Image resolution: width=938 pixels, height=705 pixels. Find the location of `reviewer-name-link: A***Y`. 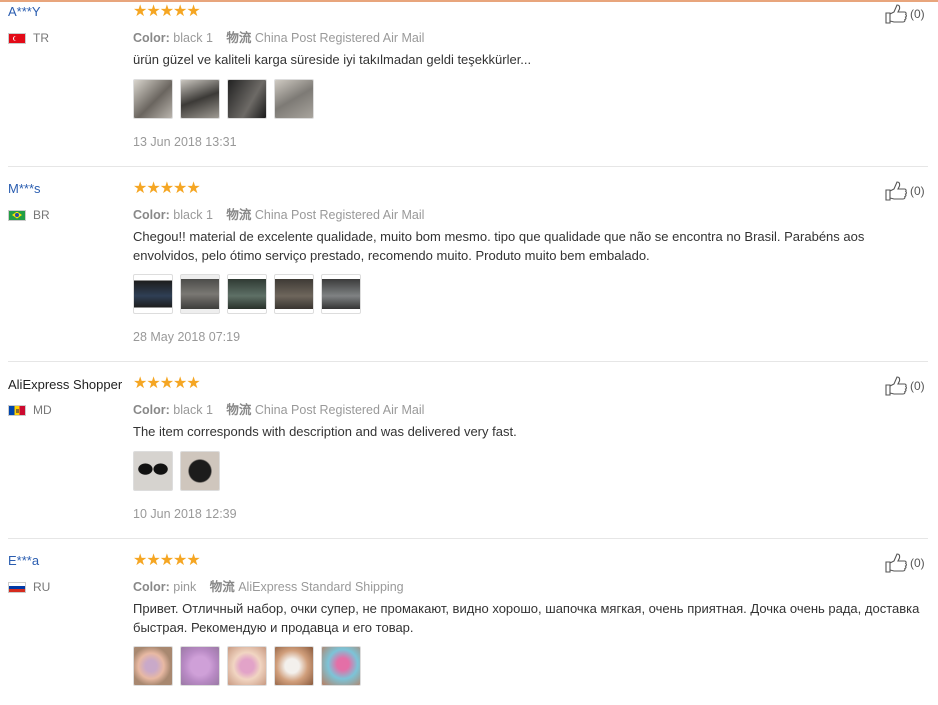

reviewer-name-link: A***Y is located at coordinates (24, 11).